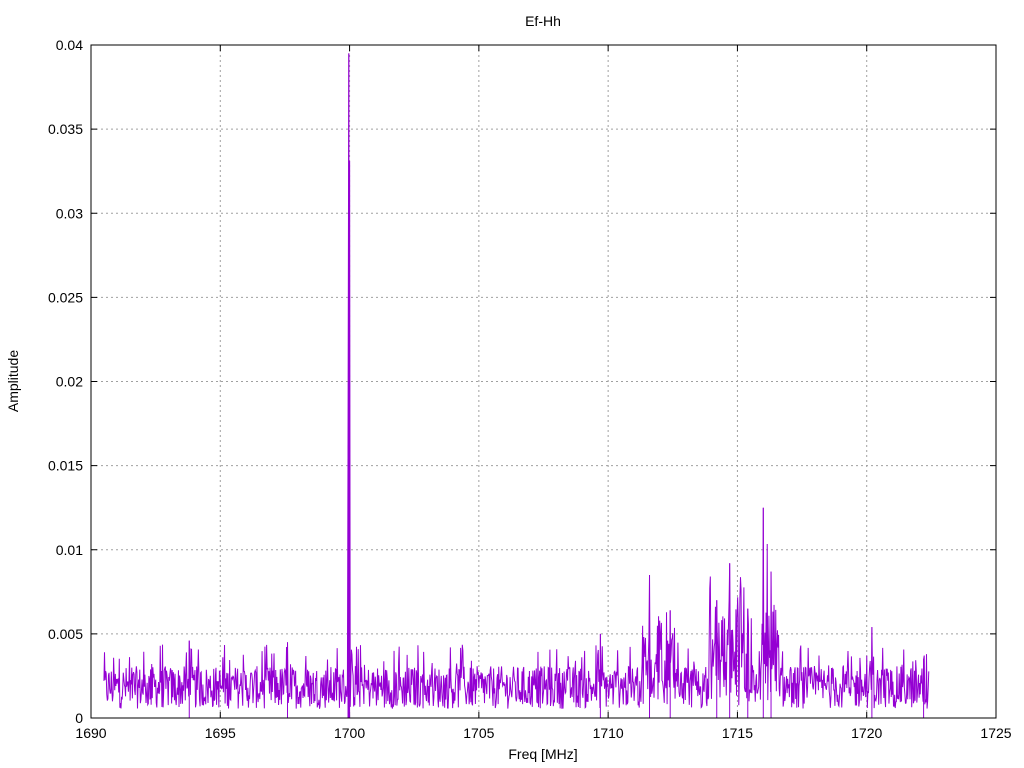  Describe the element at coordinates (79, 718) in the screenshot. I see `y-tick-label: 0` at that location.